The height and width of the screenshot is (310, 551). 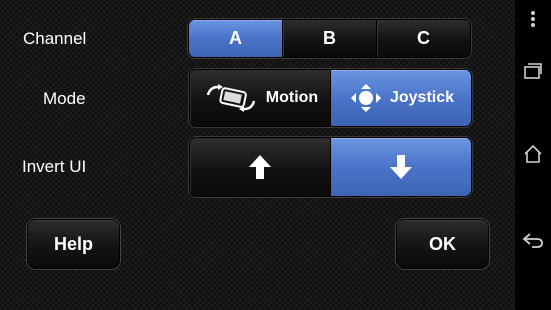 I want to click on invert-ui-selector, so click(x=330, y=167).